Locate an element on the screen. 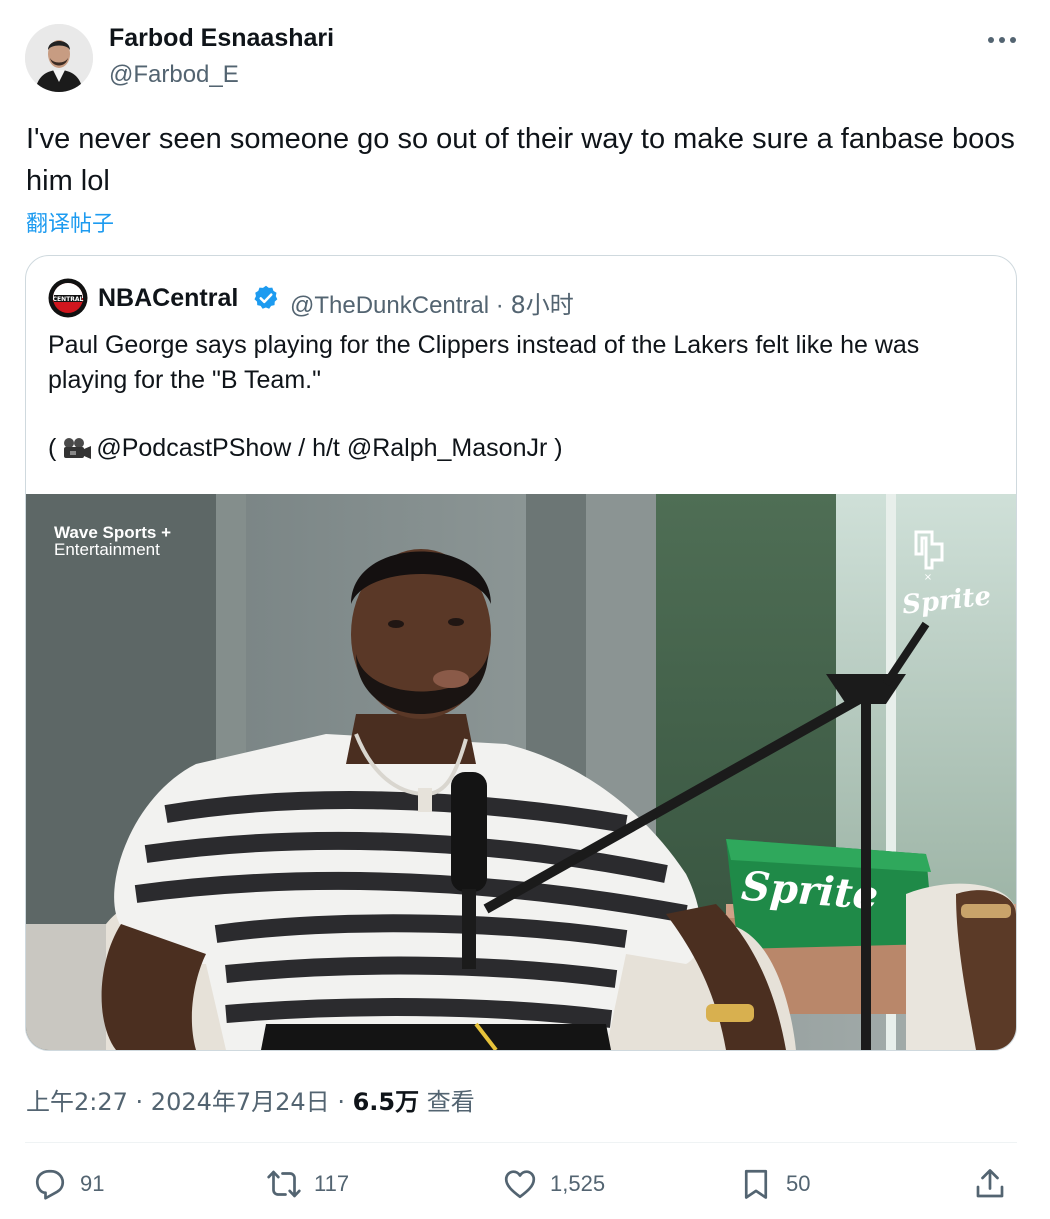  author-avatar is located at coordinates (59, 58).